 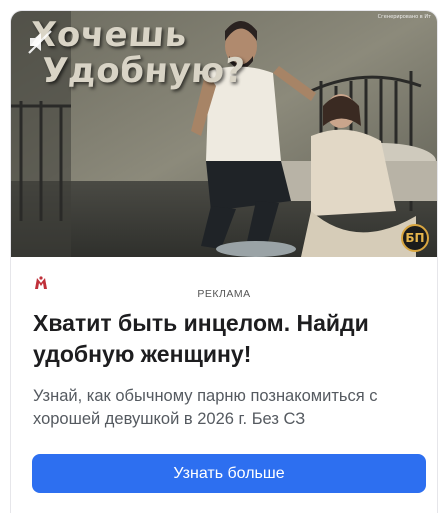 I want to click on generated-source-label: Сгенерировано в Ит, so click(x=404, y=17).